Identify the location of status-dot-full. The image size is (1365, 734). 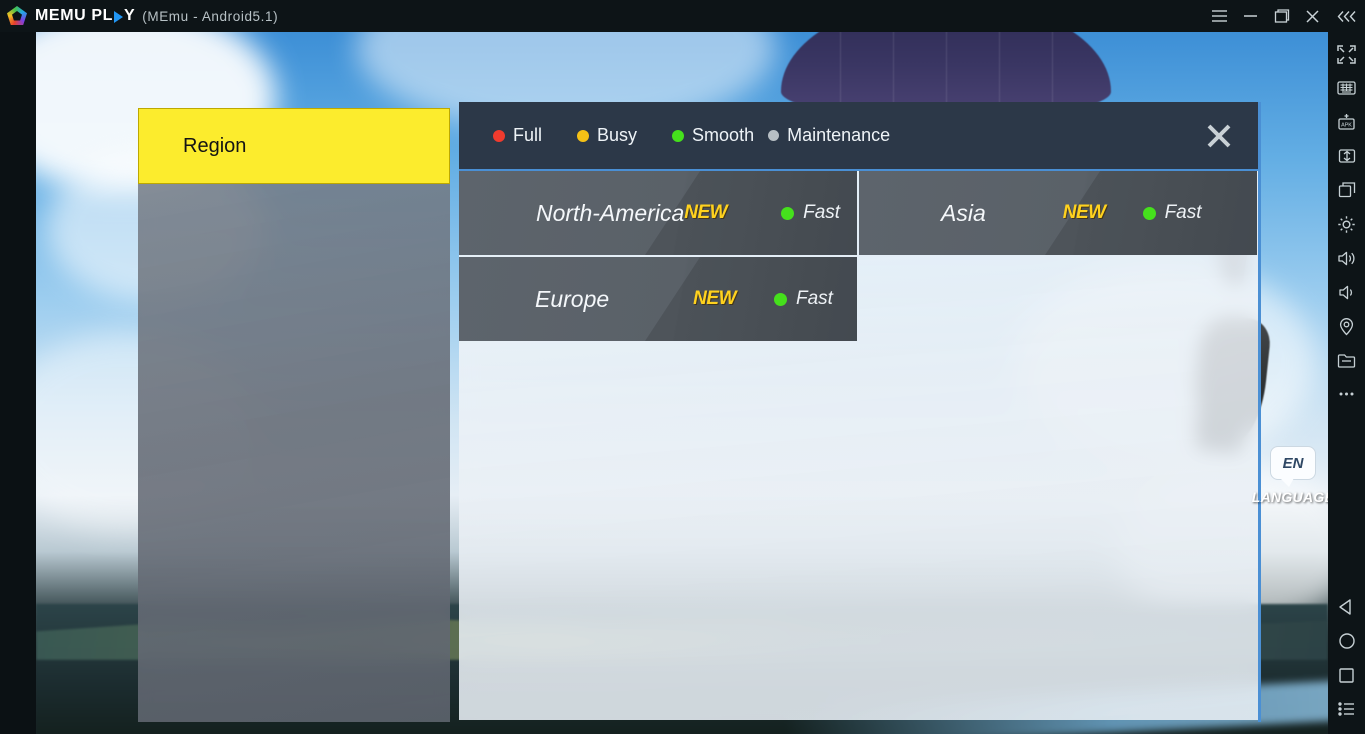
(499, 135).